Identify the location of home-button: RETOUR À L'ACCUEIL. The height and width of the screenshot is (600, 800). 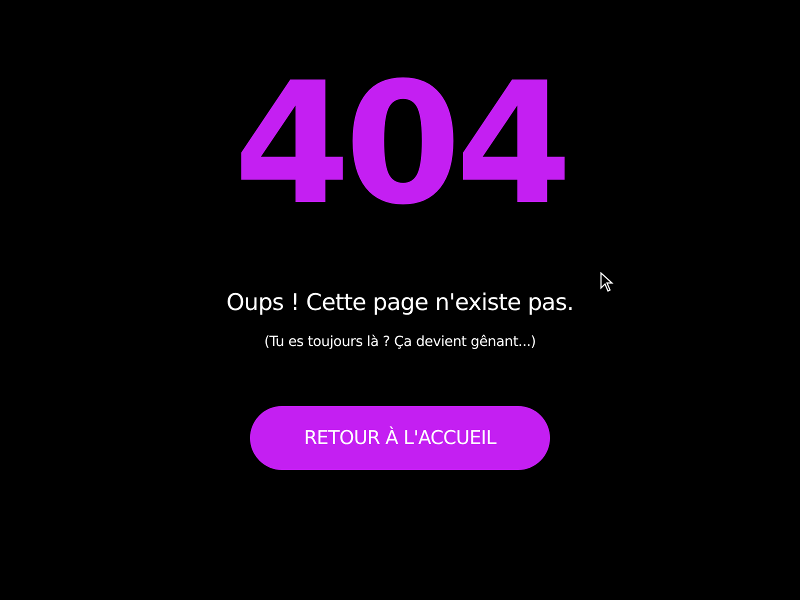
(400, 438).